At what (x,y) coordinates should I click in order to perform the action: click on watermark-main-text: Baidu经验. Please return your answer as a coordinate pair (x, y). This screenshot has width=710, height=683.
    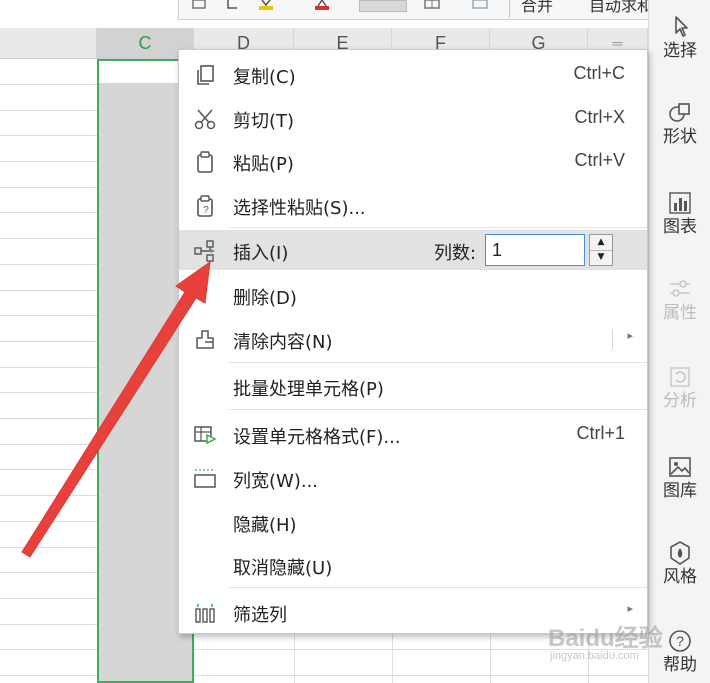
    Looking at the image, I should click on (605, 638).